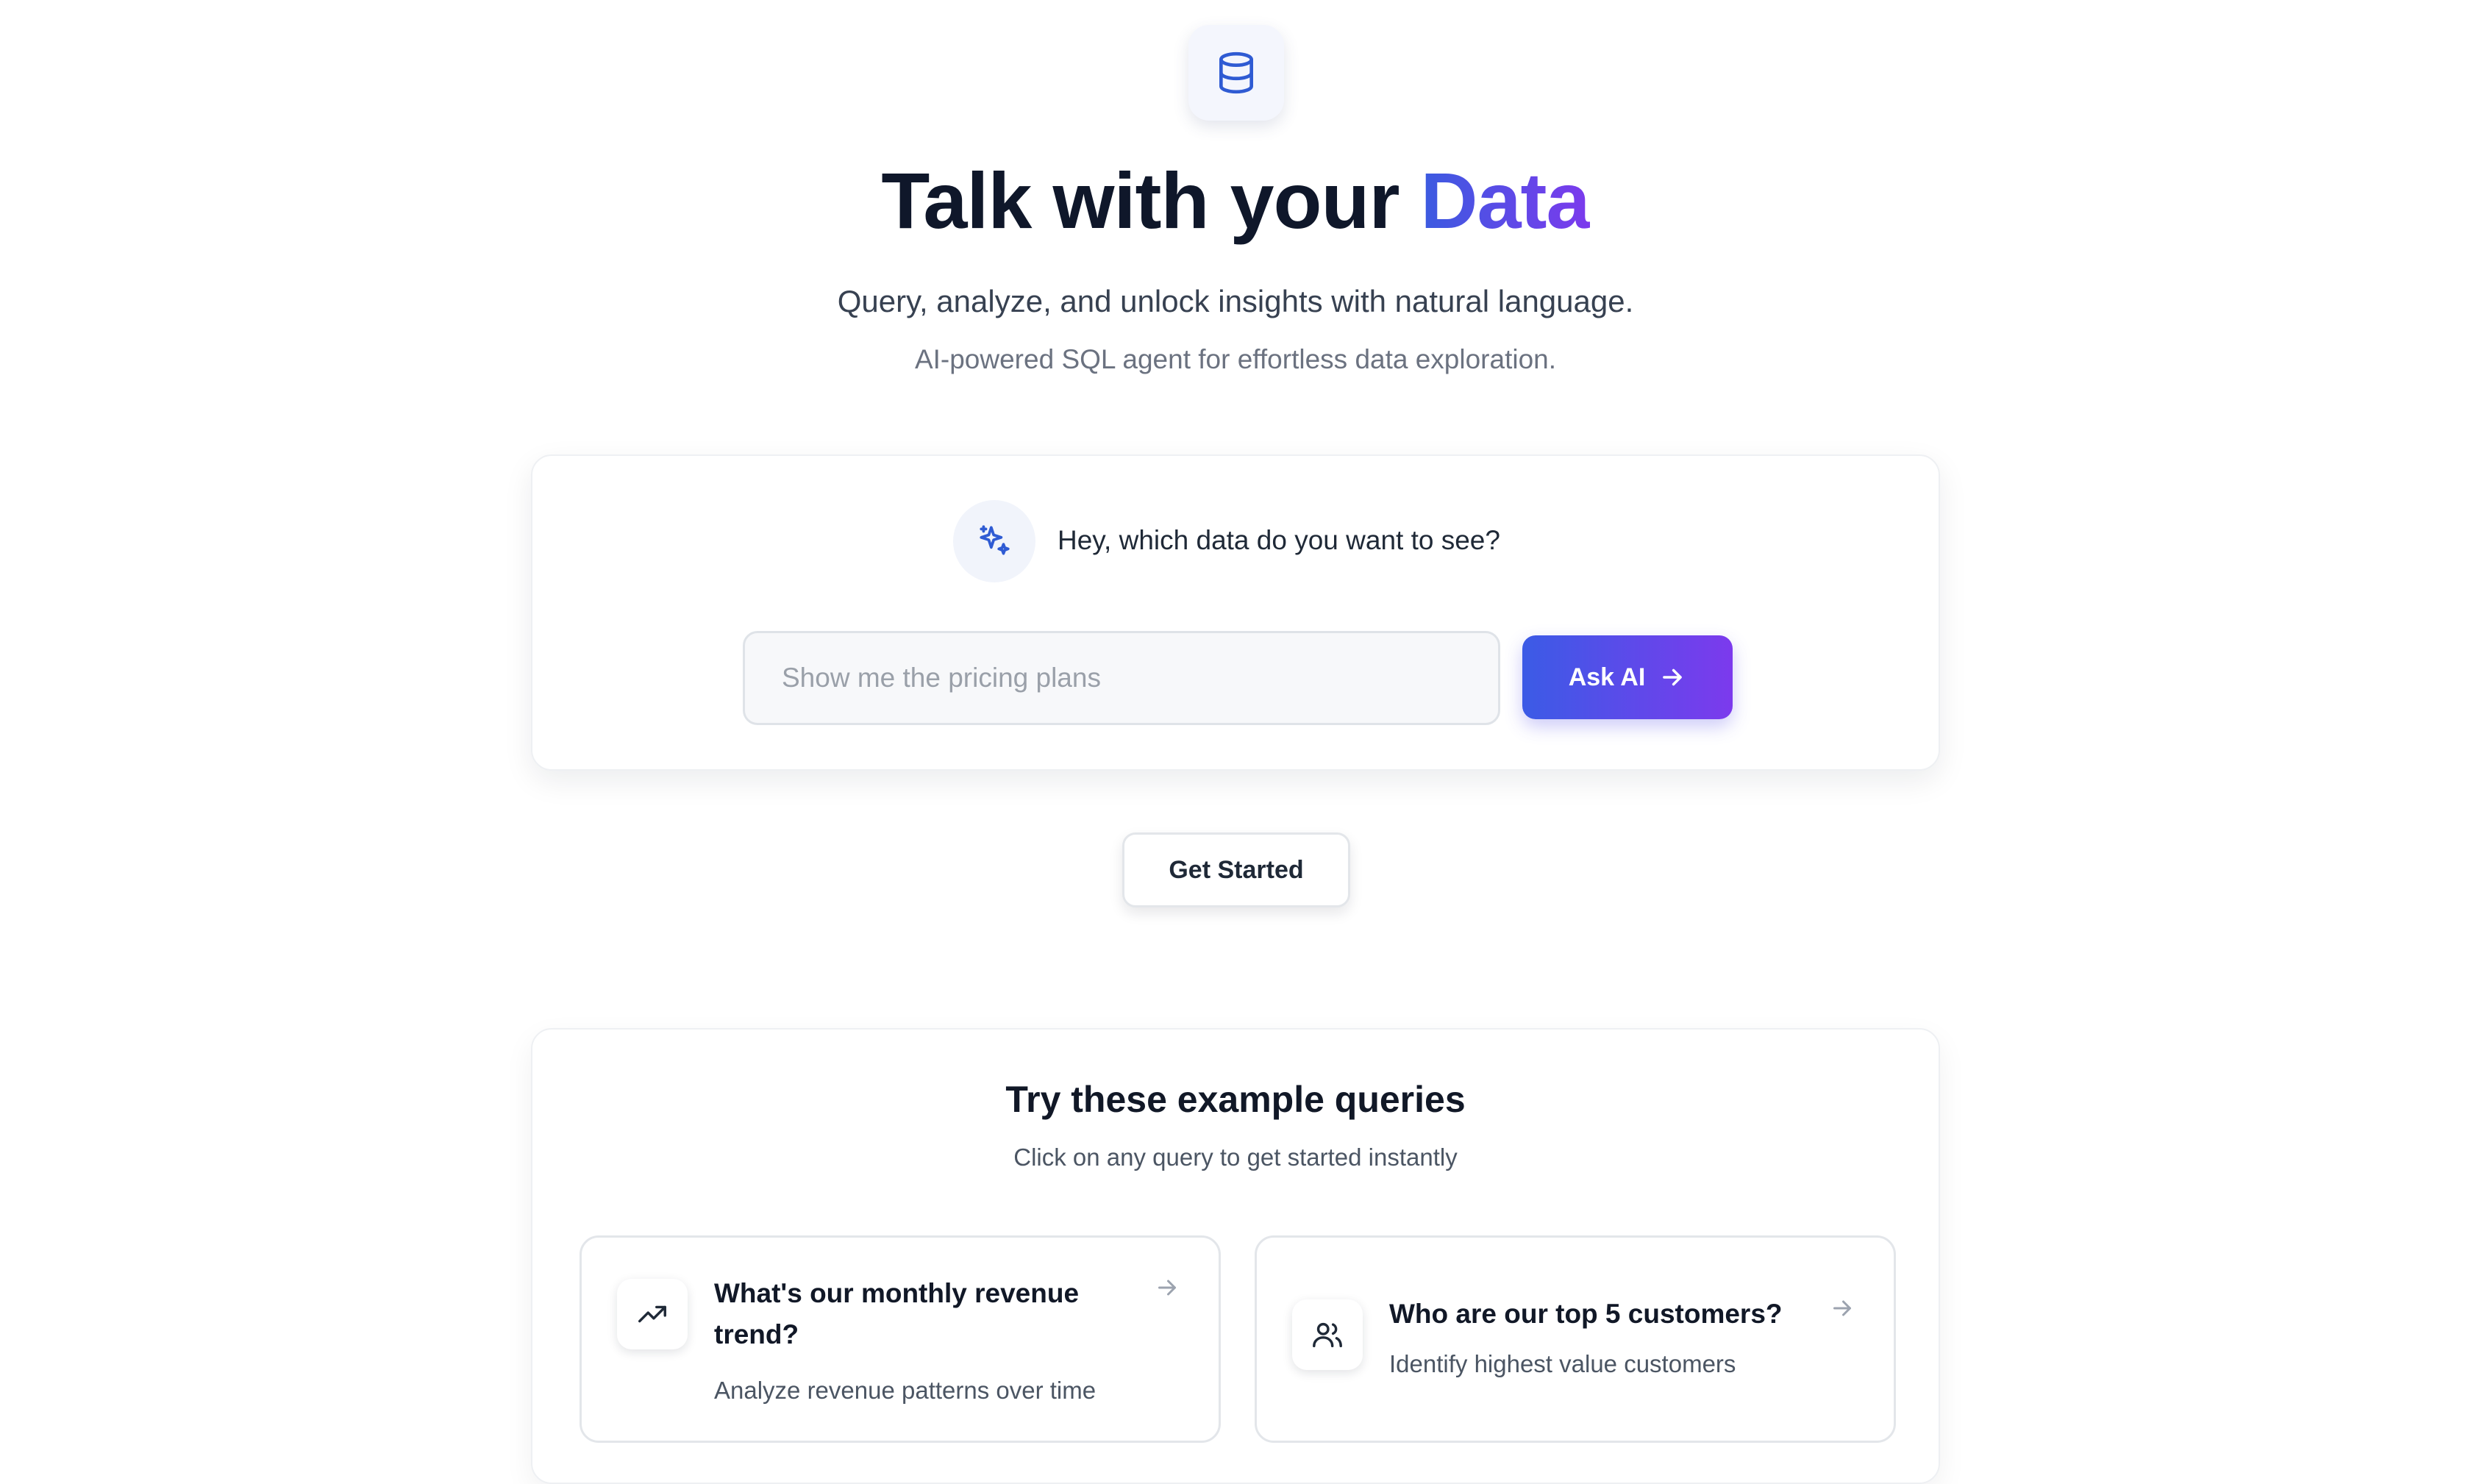  I want to click on query-description: Identify highest value customers, so click(1562, 1363).